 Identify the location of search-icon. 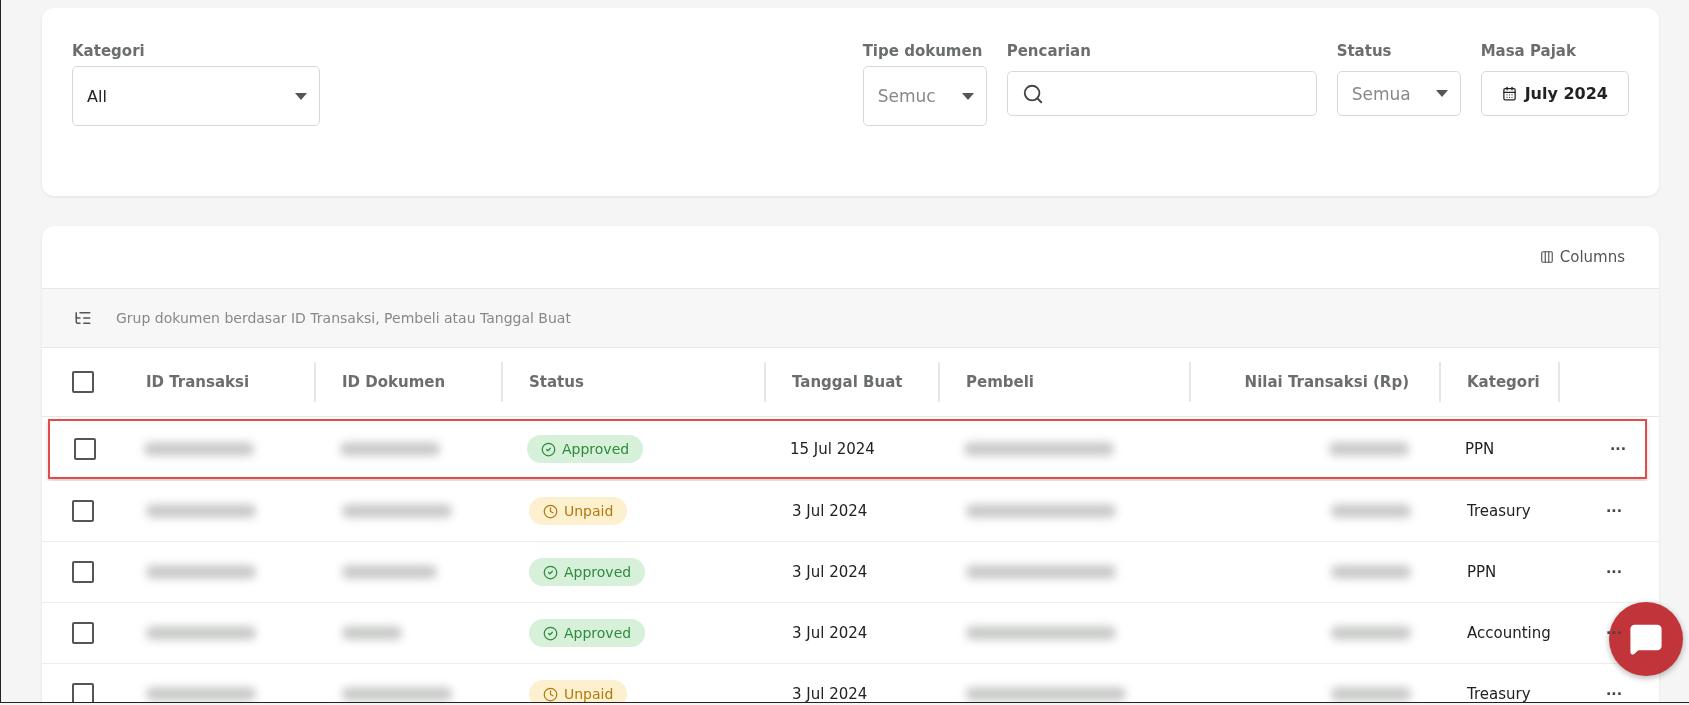
(1032, 93).